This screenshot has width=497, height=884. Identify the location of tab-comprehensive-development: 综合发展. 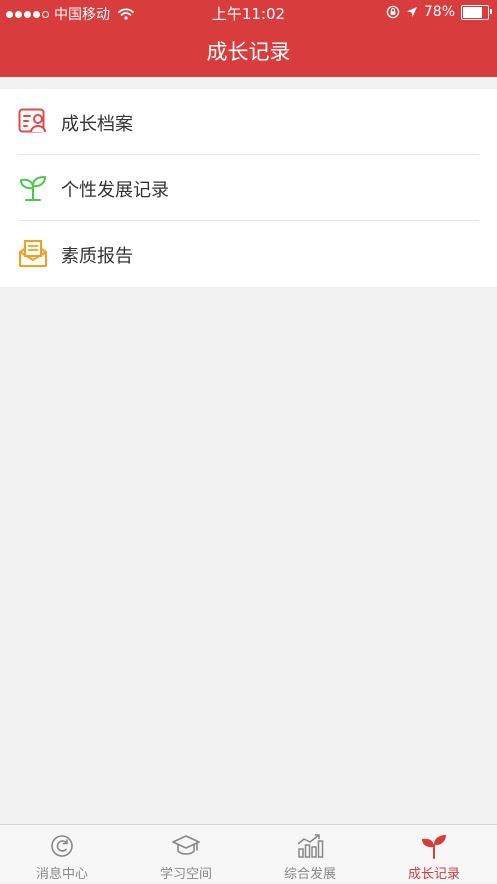
(310, 854).